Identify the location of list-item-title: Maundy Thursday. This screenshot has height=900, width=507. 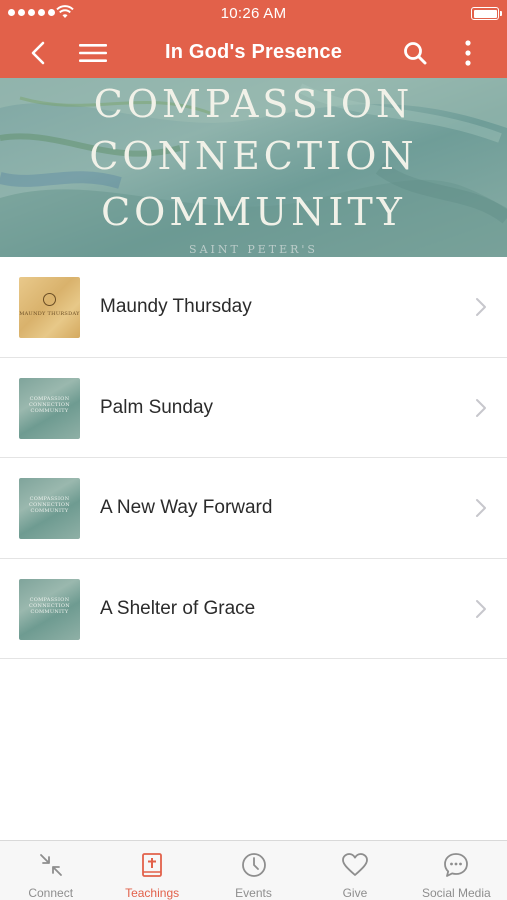
(176, 306).